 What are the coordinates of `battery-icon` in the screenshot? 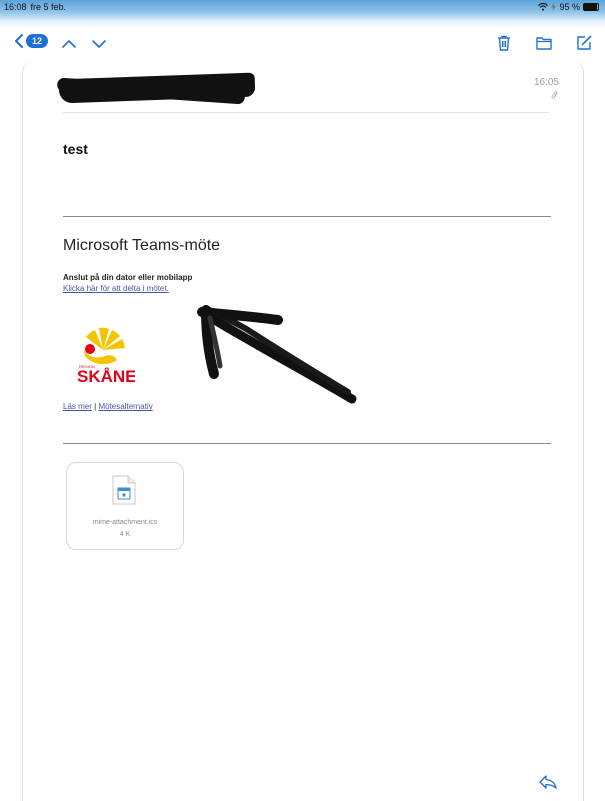 It's located at (591, 7).